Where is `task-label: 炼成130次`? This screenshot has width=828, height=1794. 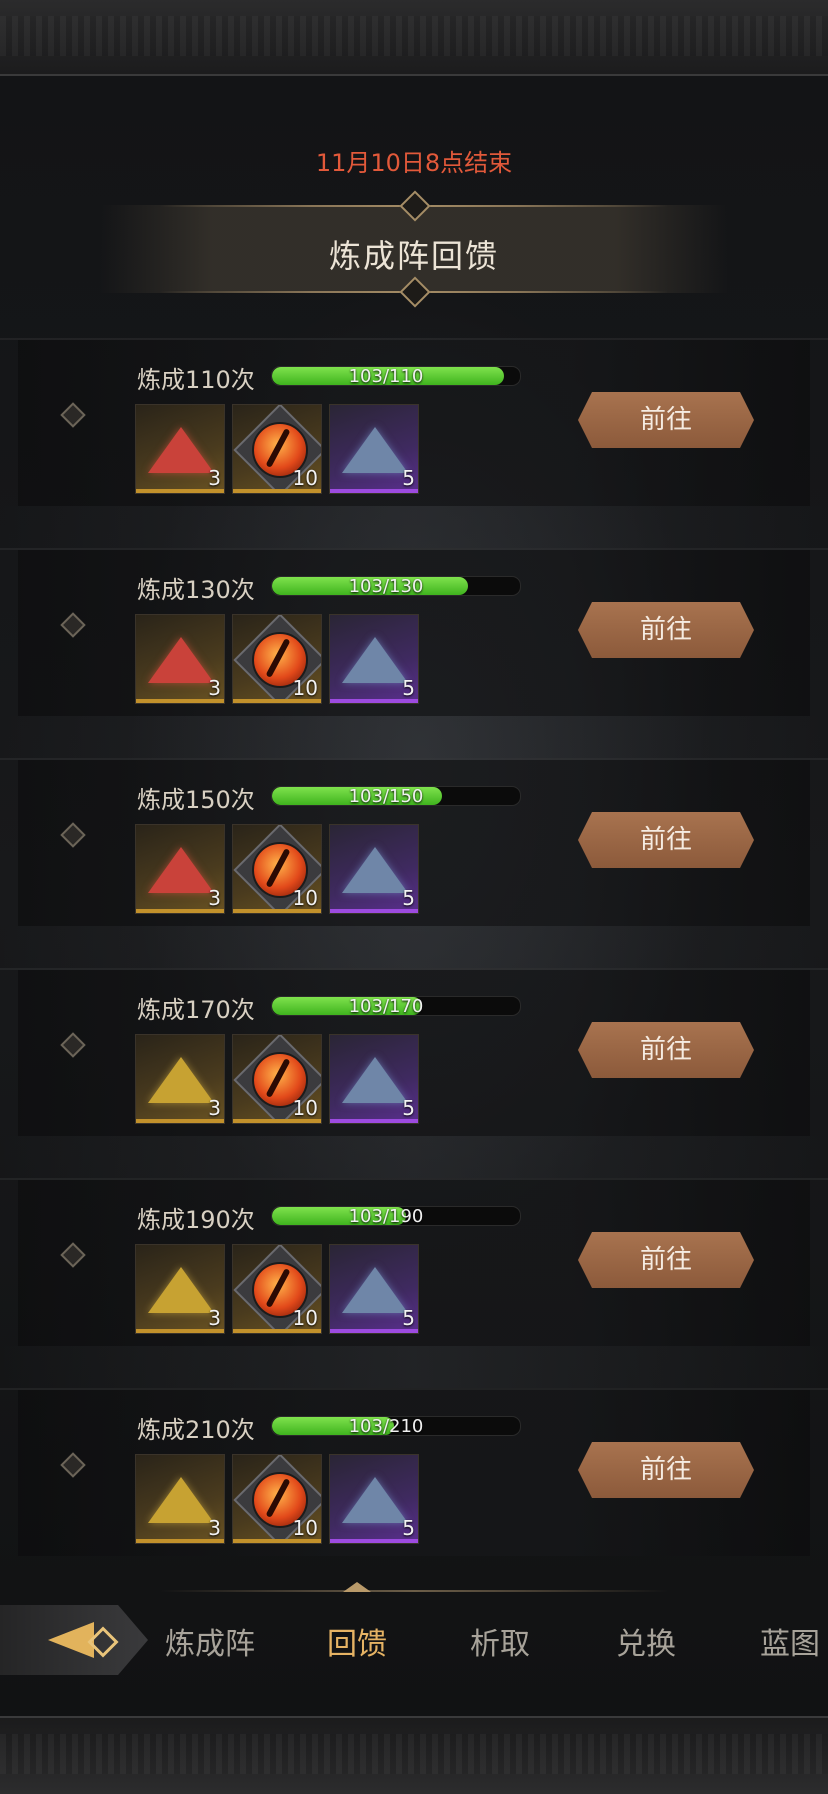 task-label: 炼成130次 is located at coordinates (196, 590).